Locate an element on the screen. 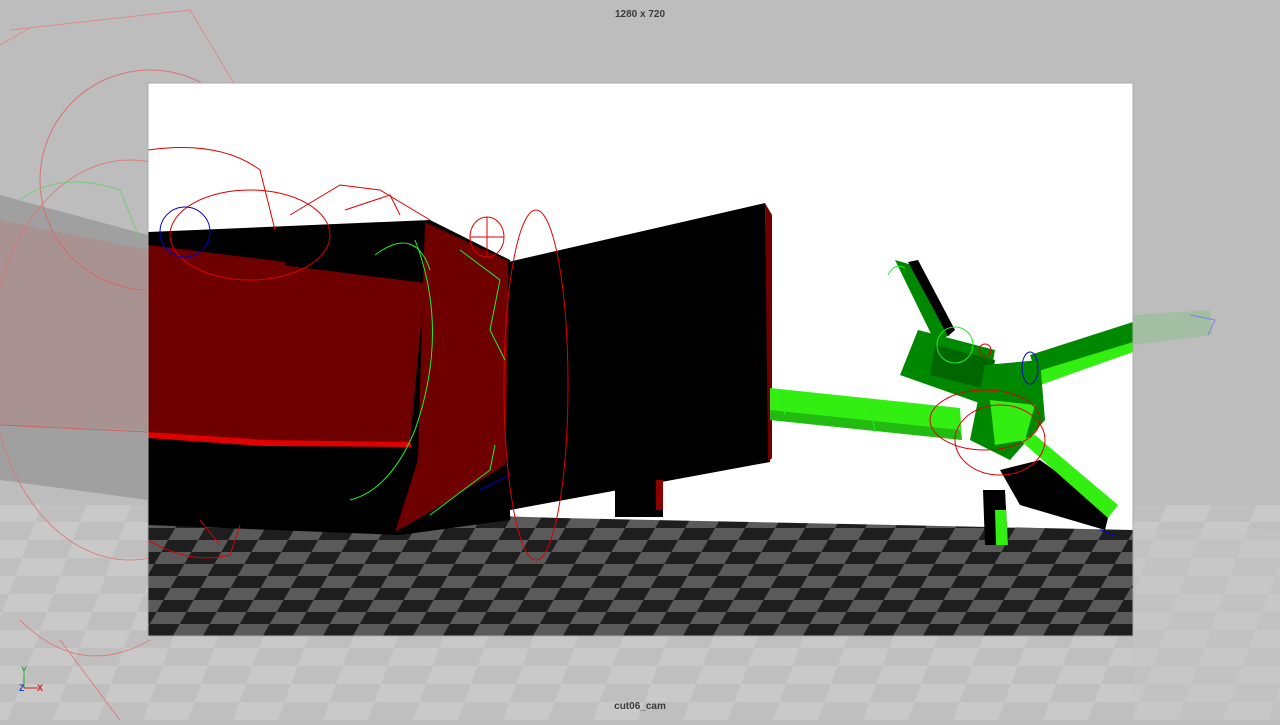 This screenshot has width=1280, height=725. robot-foot-red is located at coordinates (659, 495).